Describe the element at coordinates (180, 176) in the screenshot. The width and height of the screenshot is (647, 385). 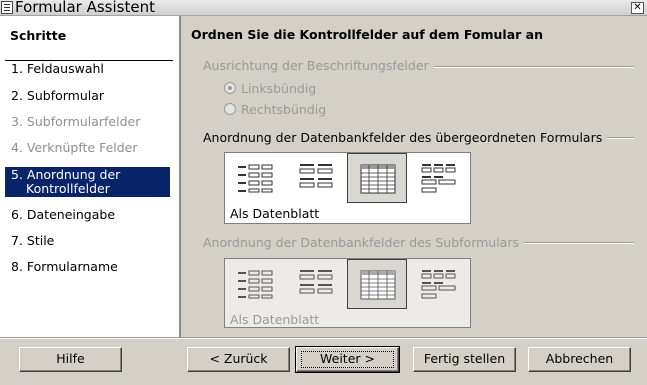
I see `sidebar-divider` at that location.